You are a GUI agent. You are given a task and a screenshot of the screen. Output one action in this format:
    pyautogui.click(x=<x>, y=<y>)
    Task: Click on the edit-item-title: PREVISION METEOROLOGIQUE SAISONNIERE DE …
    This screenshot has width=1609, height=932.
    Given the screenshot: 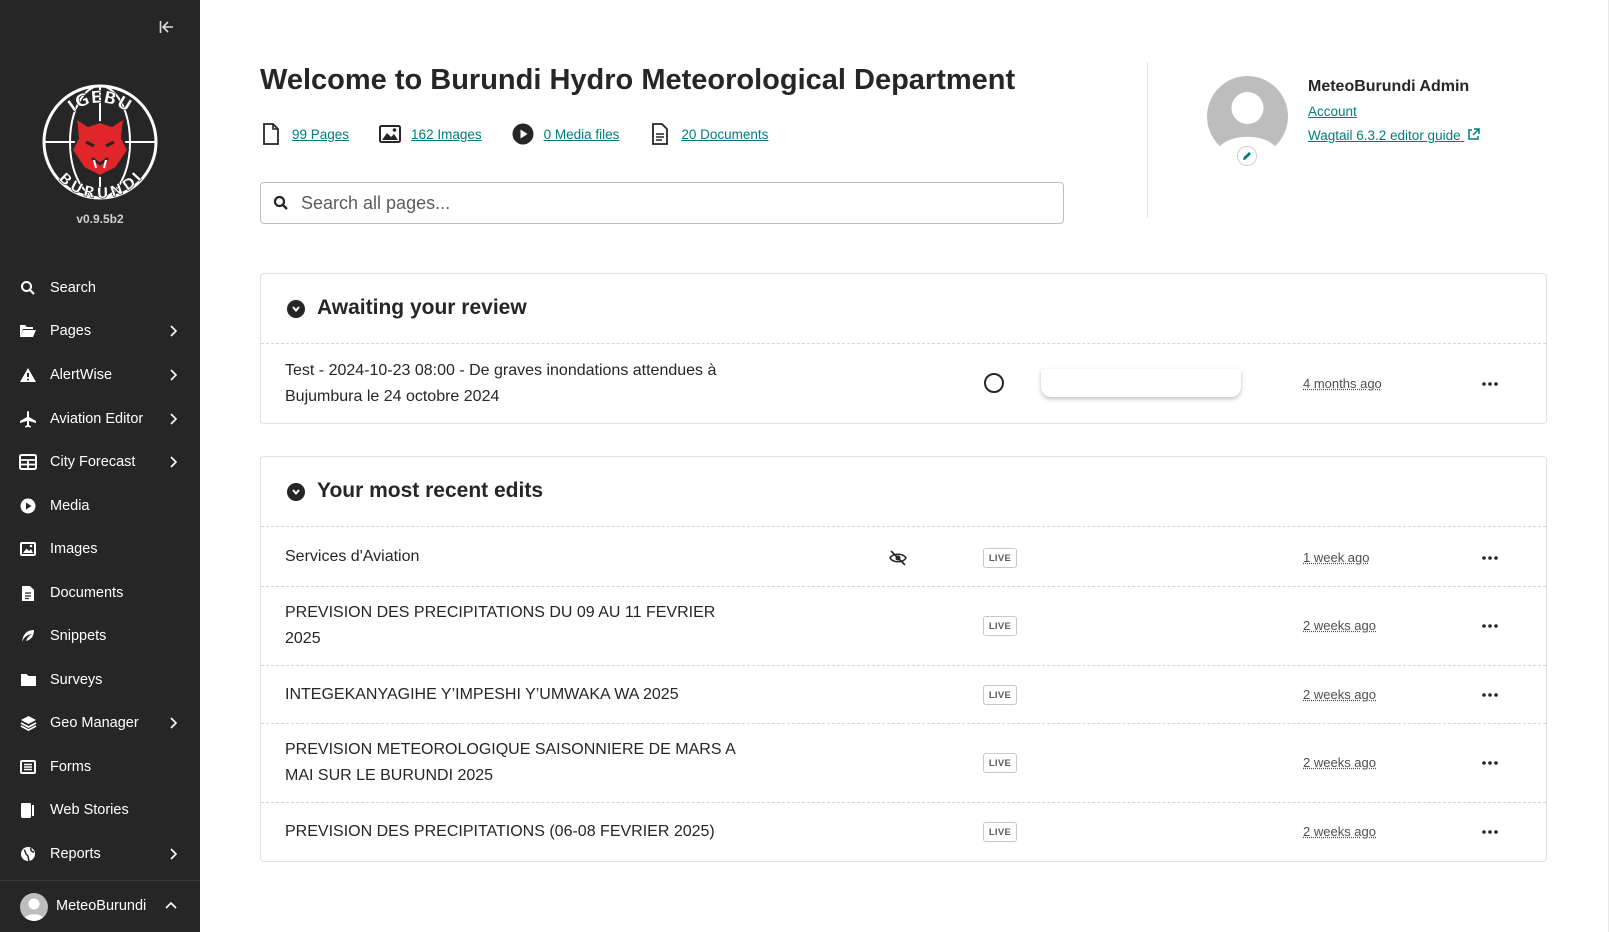 What is the action you would take?
    pyautogui.click(x=515, y=763)
    